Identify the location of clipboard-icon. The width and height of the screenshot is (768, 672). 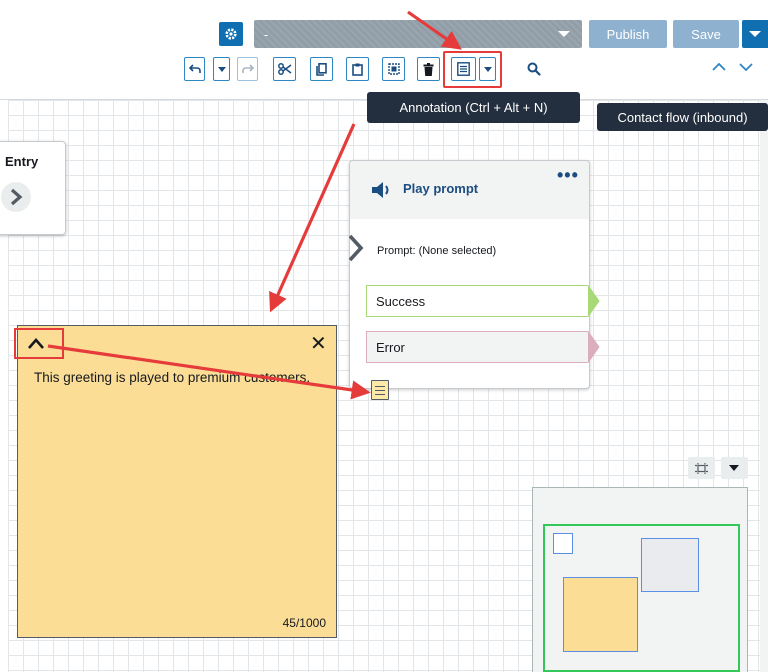
(357, 69).